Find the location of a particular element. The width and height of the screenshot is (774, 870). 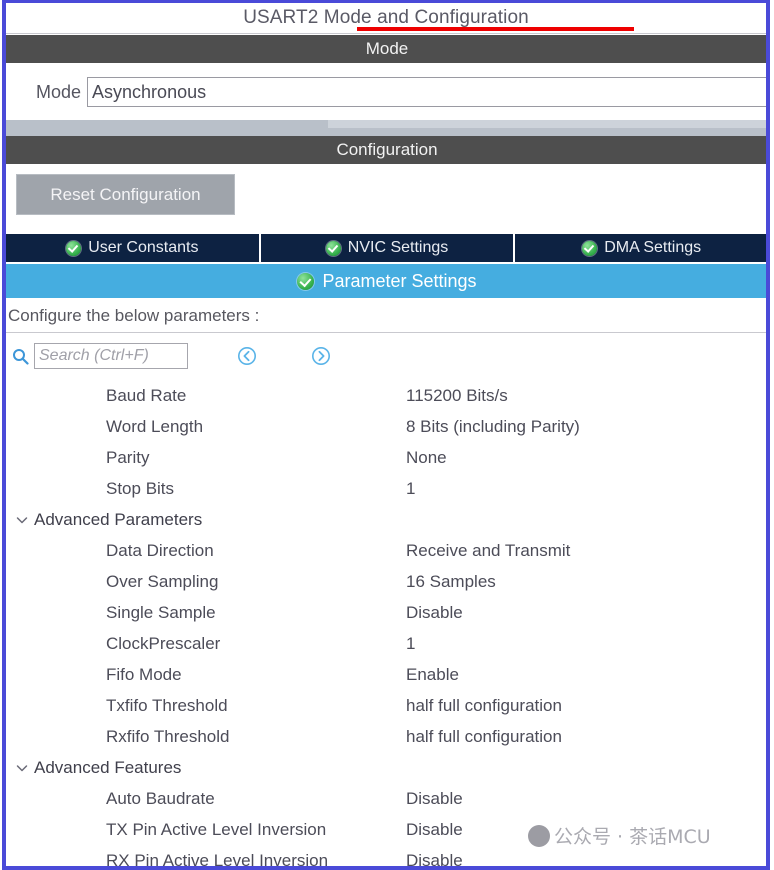

configuration-section-header-label: Configuration is located at coordinates (387, 149).